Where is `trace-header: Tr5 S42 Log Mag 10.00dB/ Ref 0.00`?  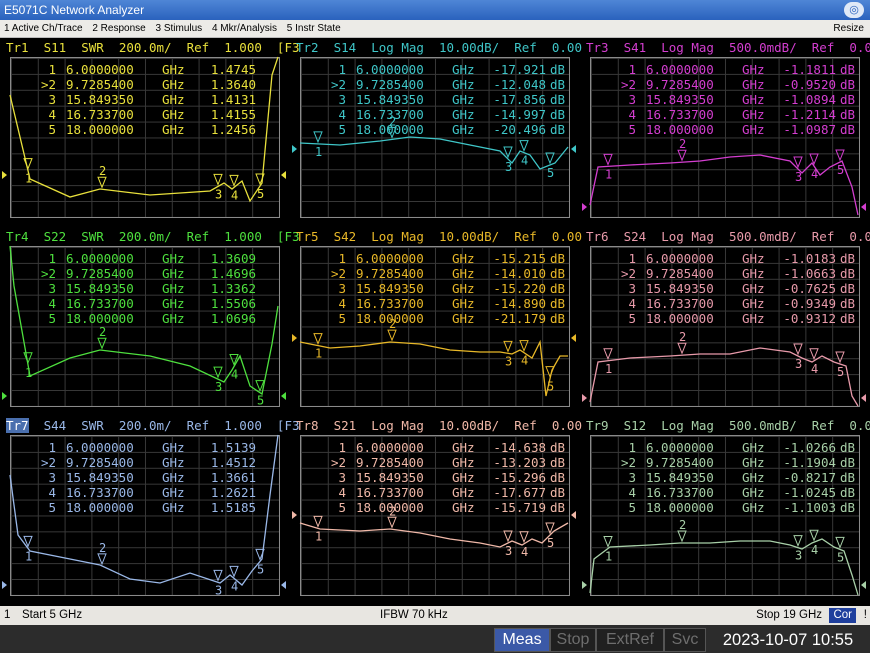
trace-header: Tr5 S42 Log Mag 10.00dB/ Ref 0.00 is located at coordinates (439, 236).